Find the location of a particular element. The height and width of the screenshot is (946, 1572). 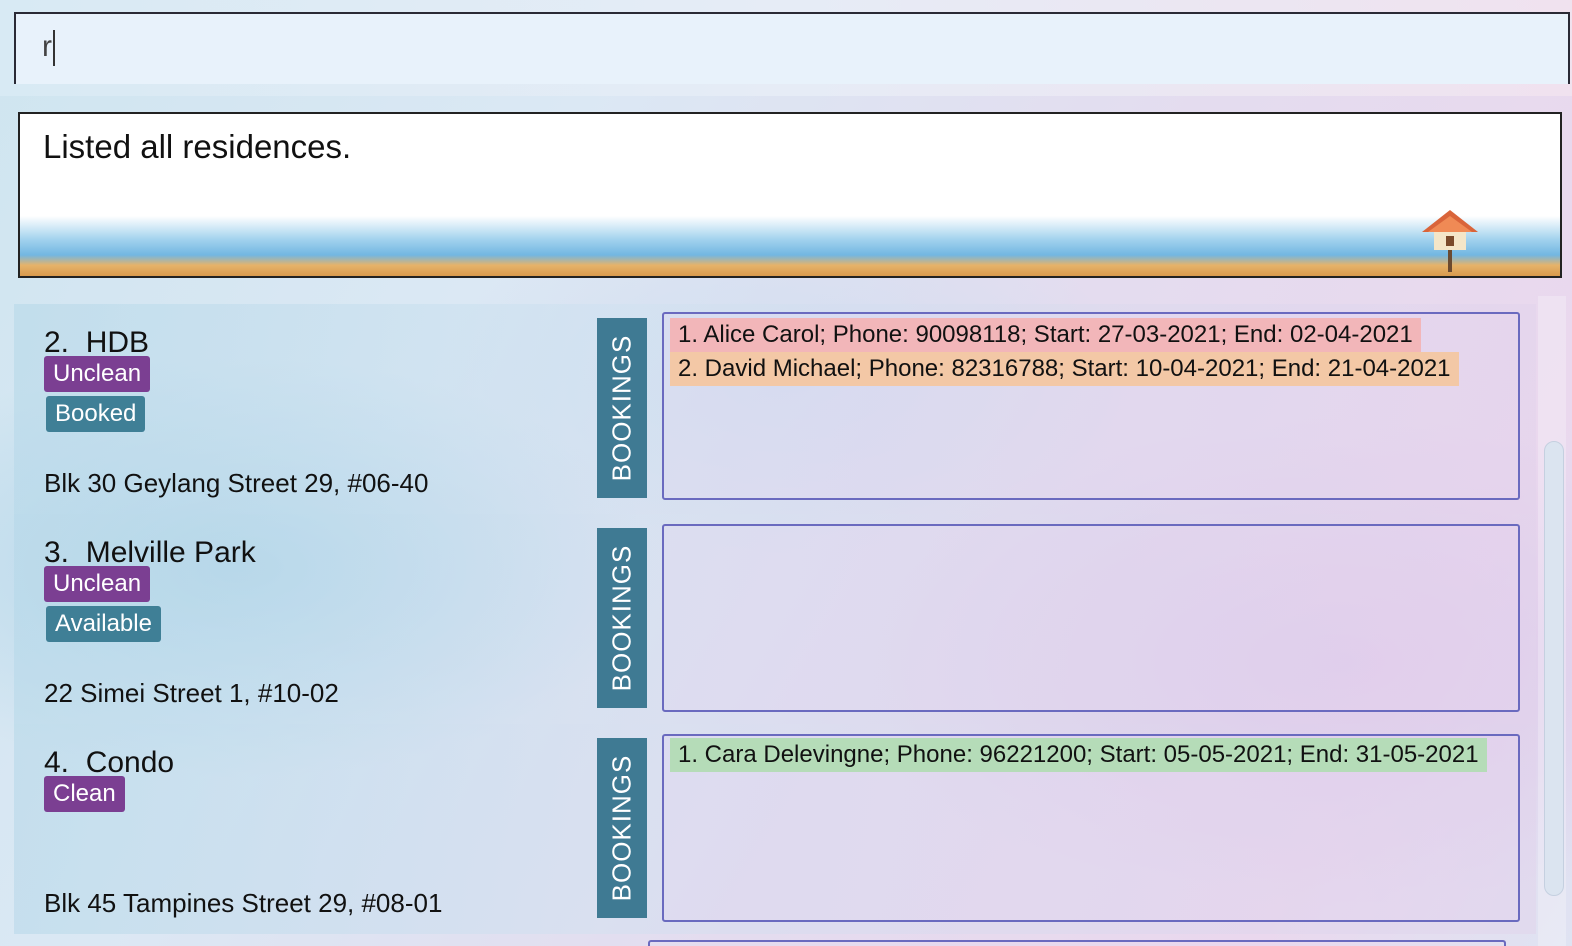

command-input-text: r is located at coordinates (47, 46).